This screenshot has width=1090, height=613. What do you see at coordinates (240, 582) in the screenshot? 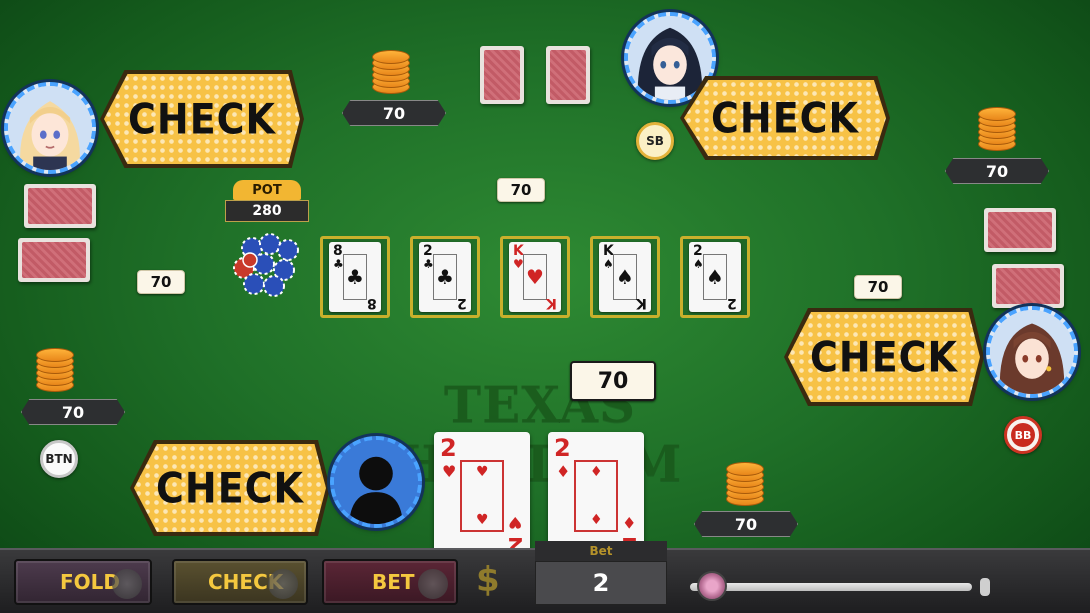
I see `check-button: CHECK` at bounding box center [240, 582].